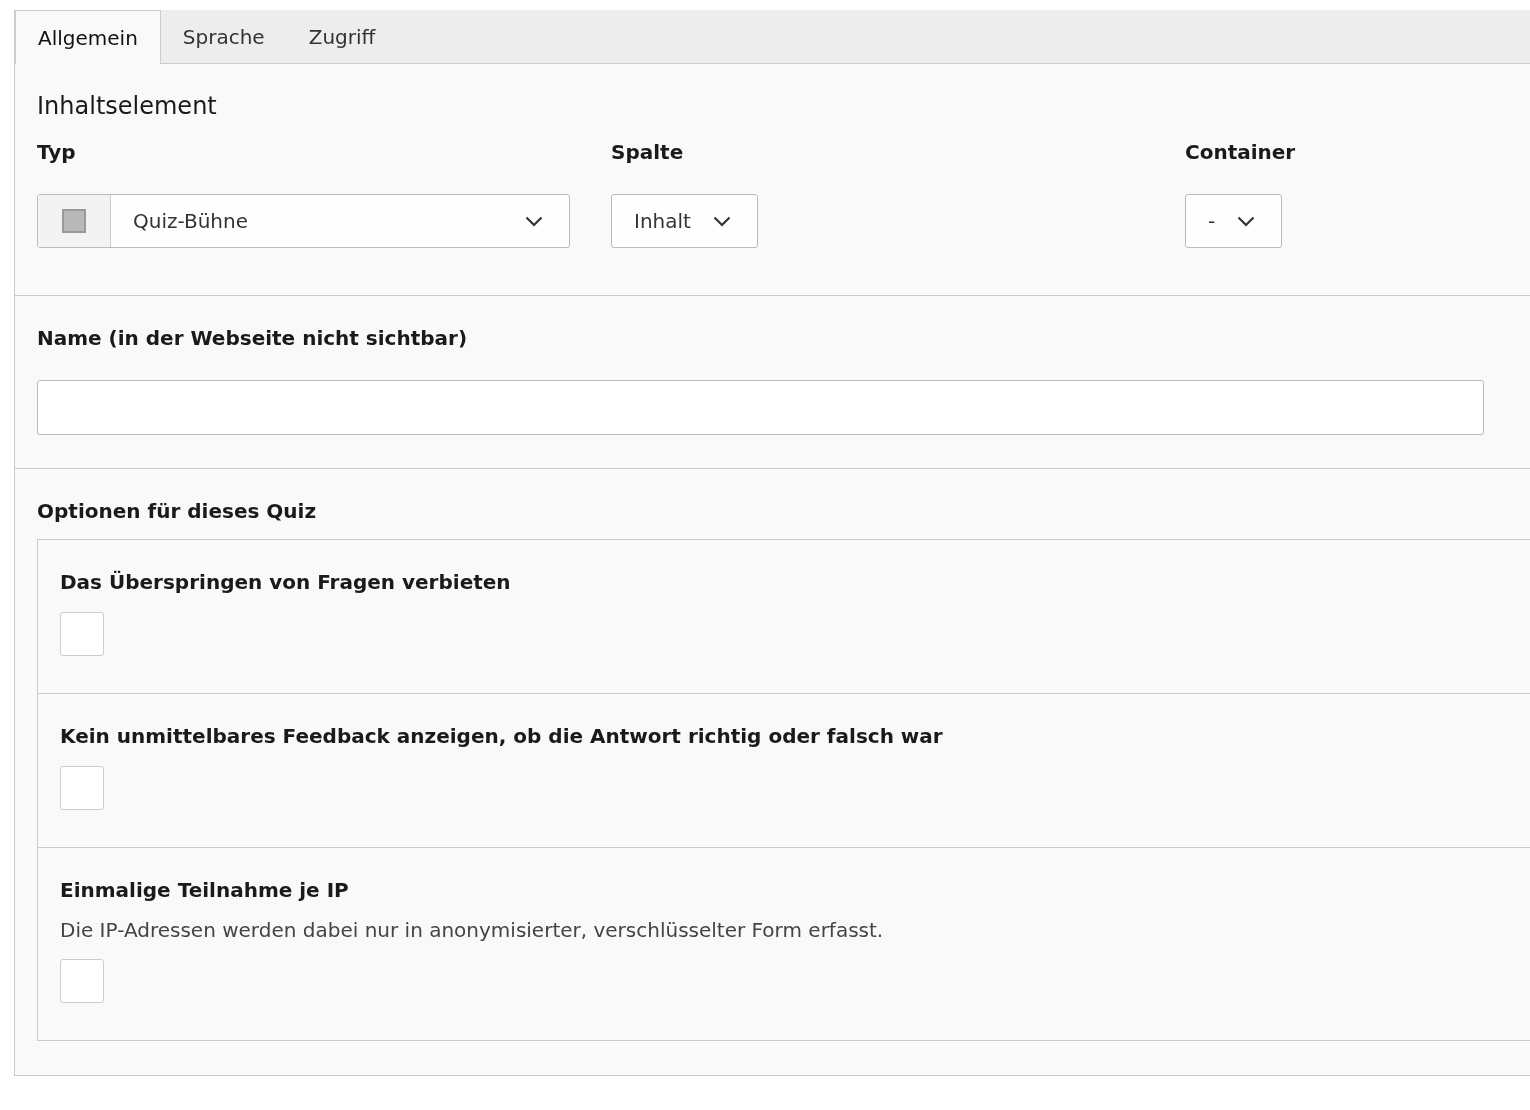  Describe the element at coordinates (88, 37) in the screenshot. I see `tab: Allgemein` at that location.